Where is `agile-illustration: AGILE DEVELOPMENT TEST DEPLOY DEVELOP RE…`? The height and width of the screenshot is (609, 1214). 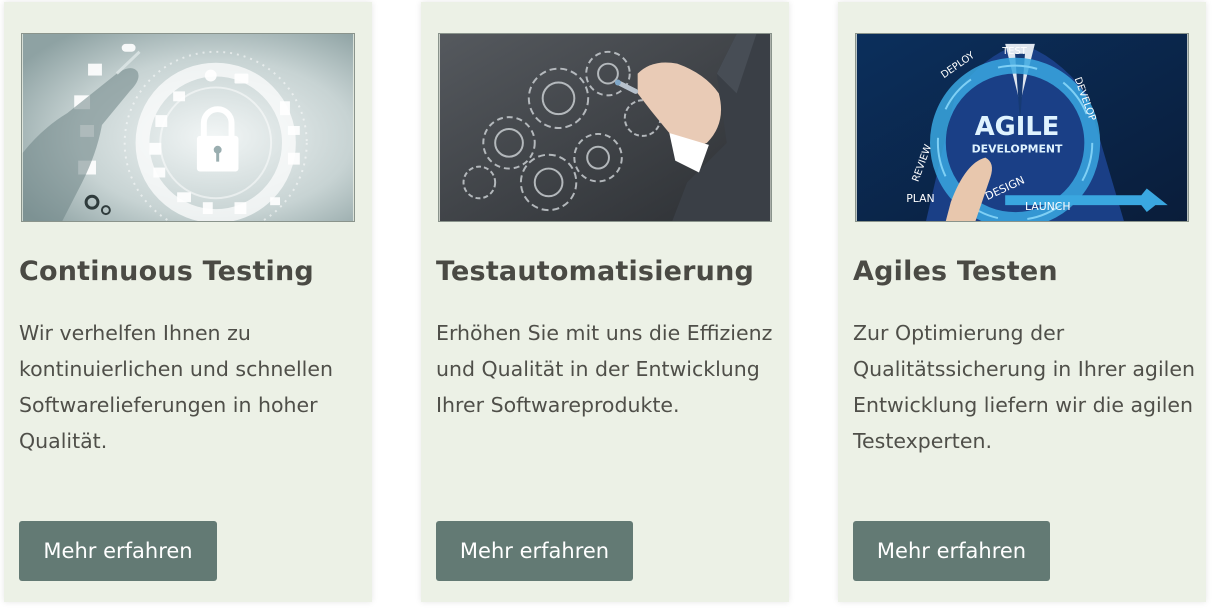 agile-illustration: AGILE DEVELOPMENT TEST DEPLOY DEVELOP RE… is located at coordinates (1022, 127).